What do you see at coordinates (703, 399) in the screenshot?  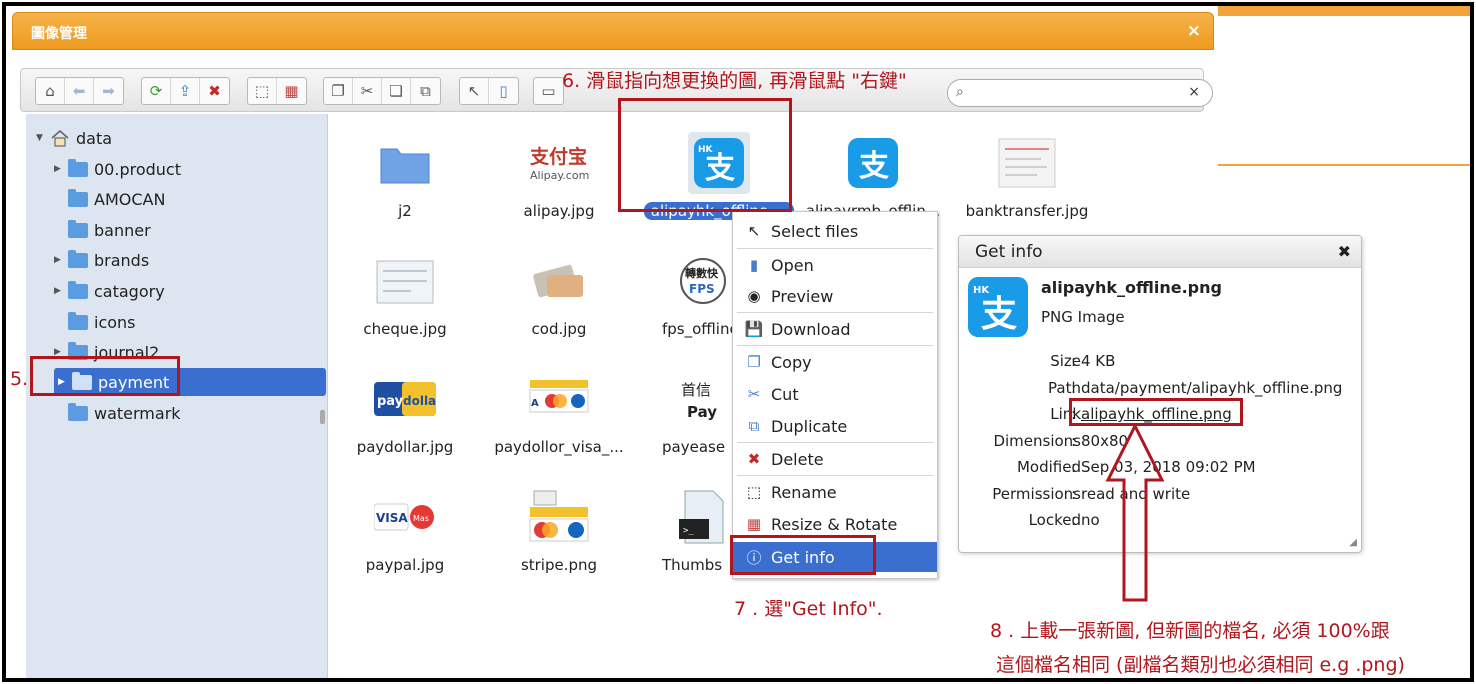 I see `payease-icon: 首信 Pay` at bounding box center [703, 399].